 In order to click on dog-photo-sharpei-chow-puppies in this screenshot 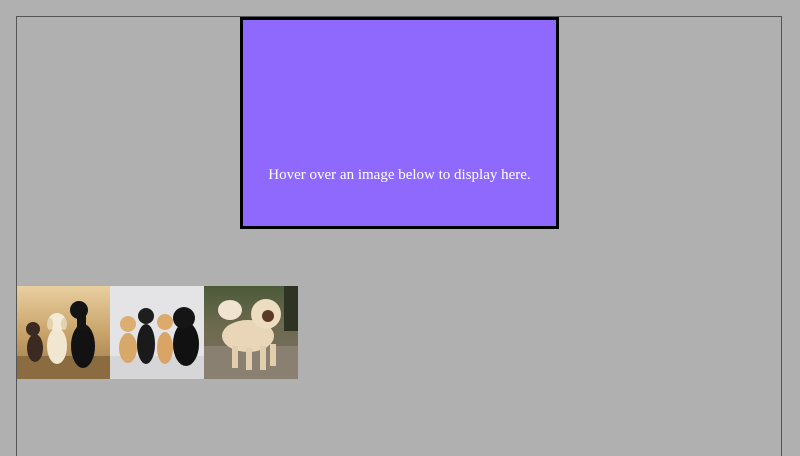, I will do `click(157, 332)`.